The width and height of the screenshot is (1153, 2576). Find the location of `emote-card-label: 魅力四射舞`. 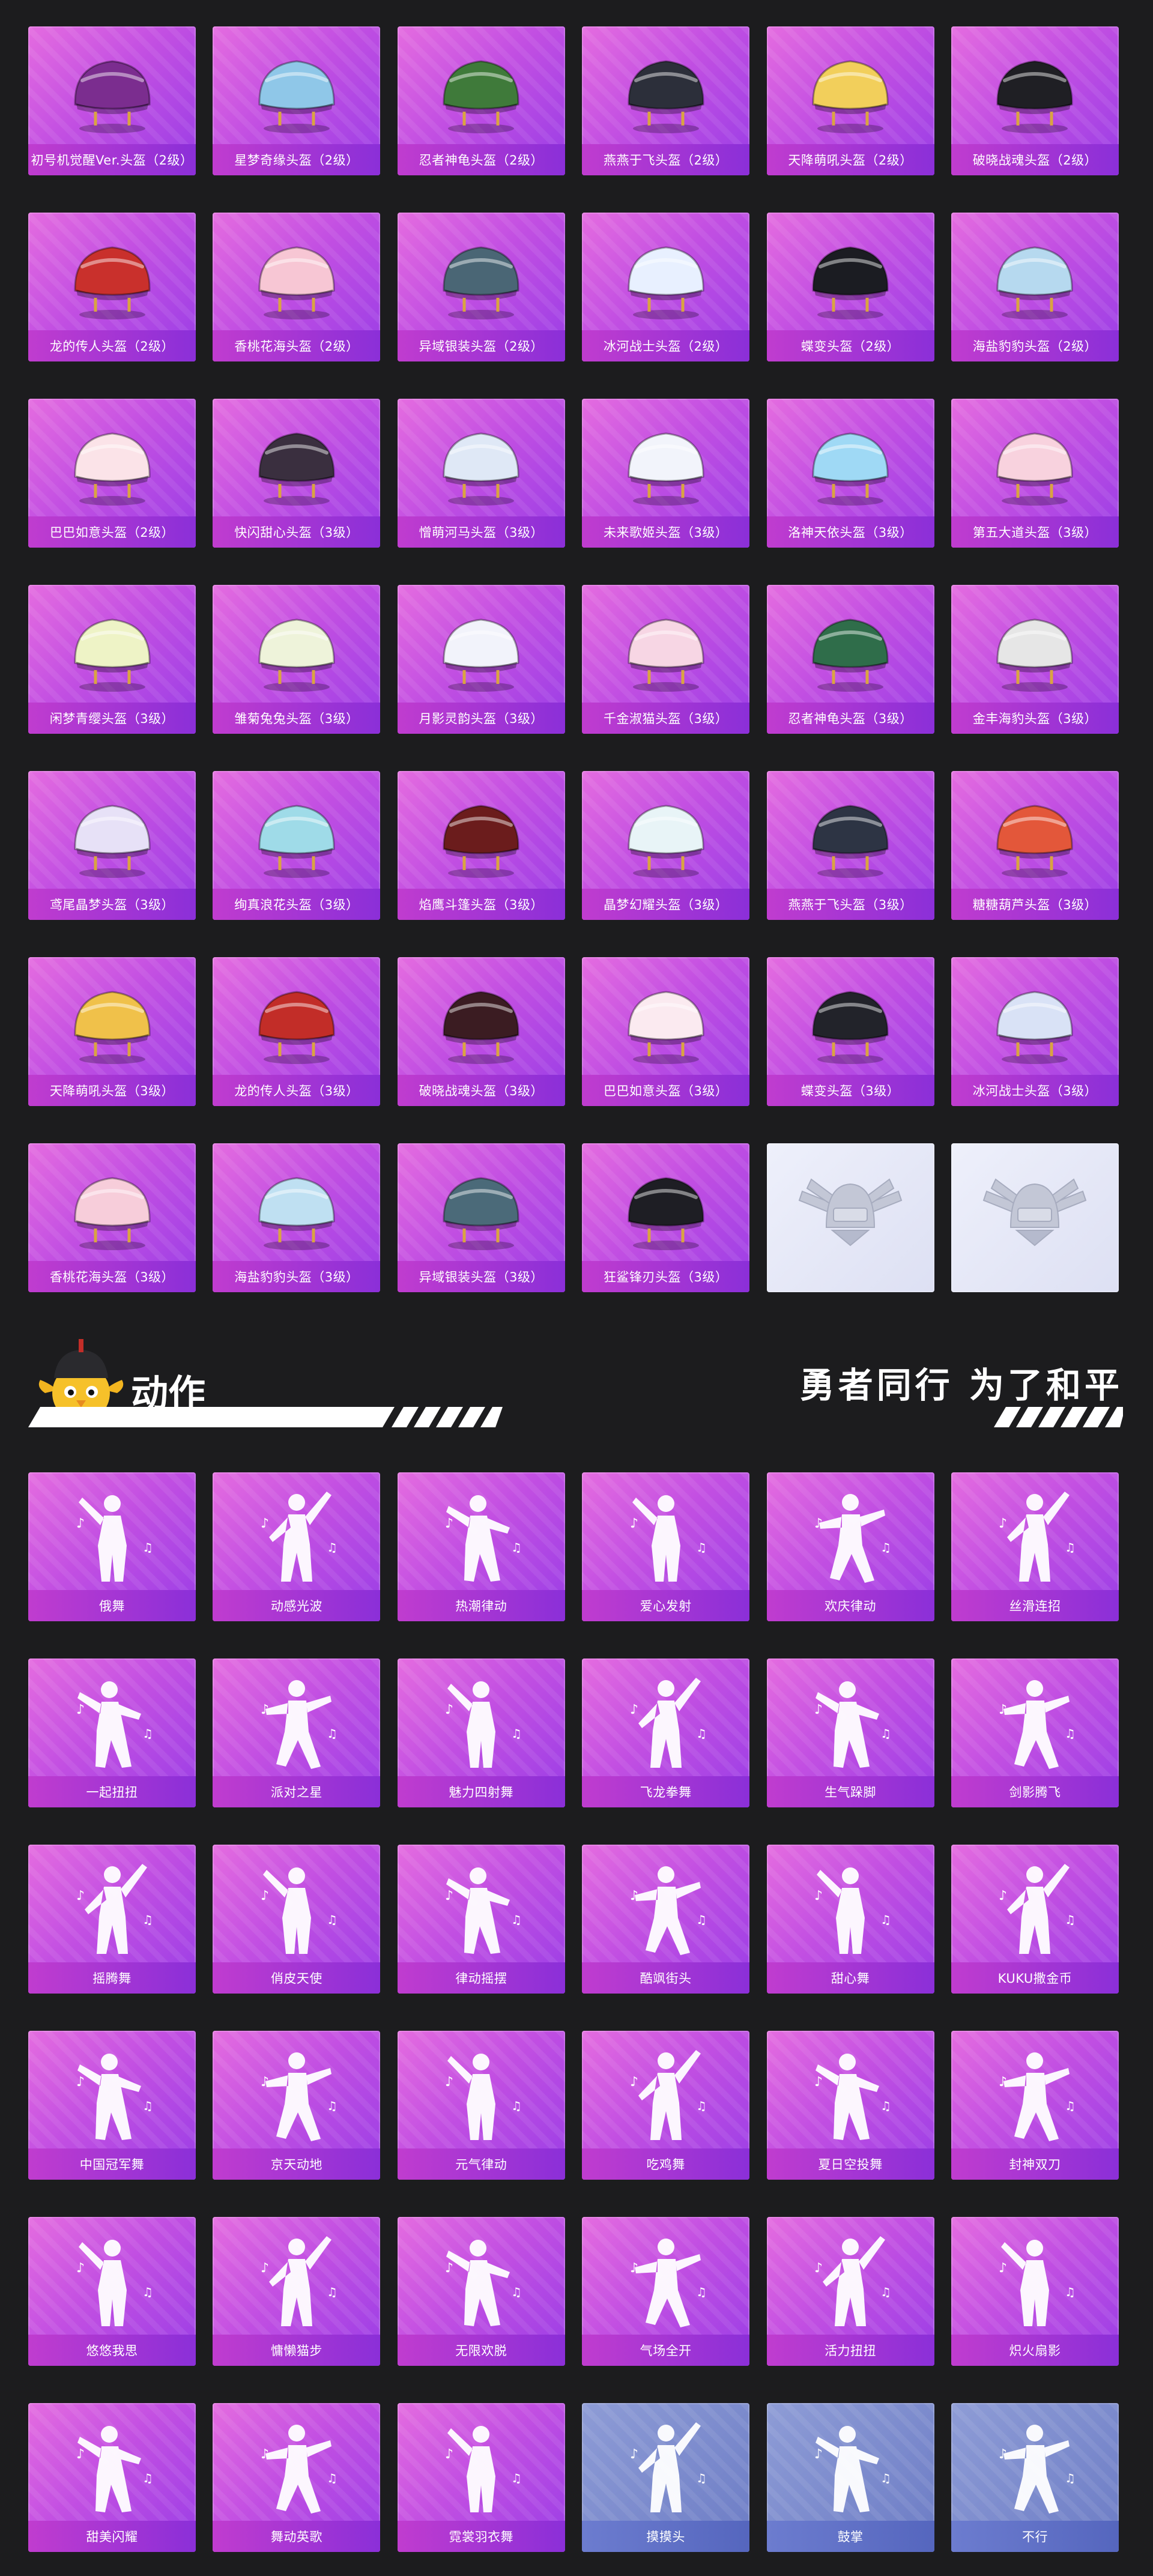

emote-card-label: 魅力四射舞 is located at coordinates (481, 1791).